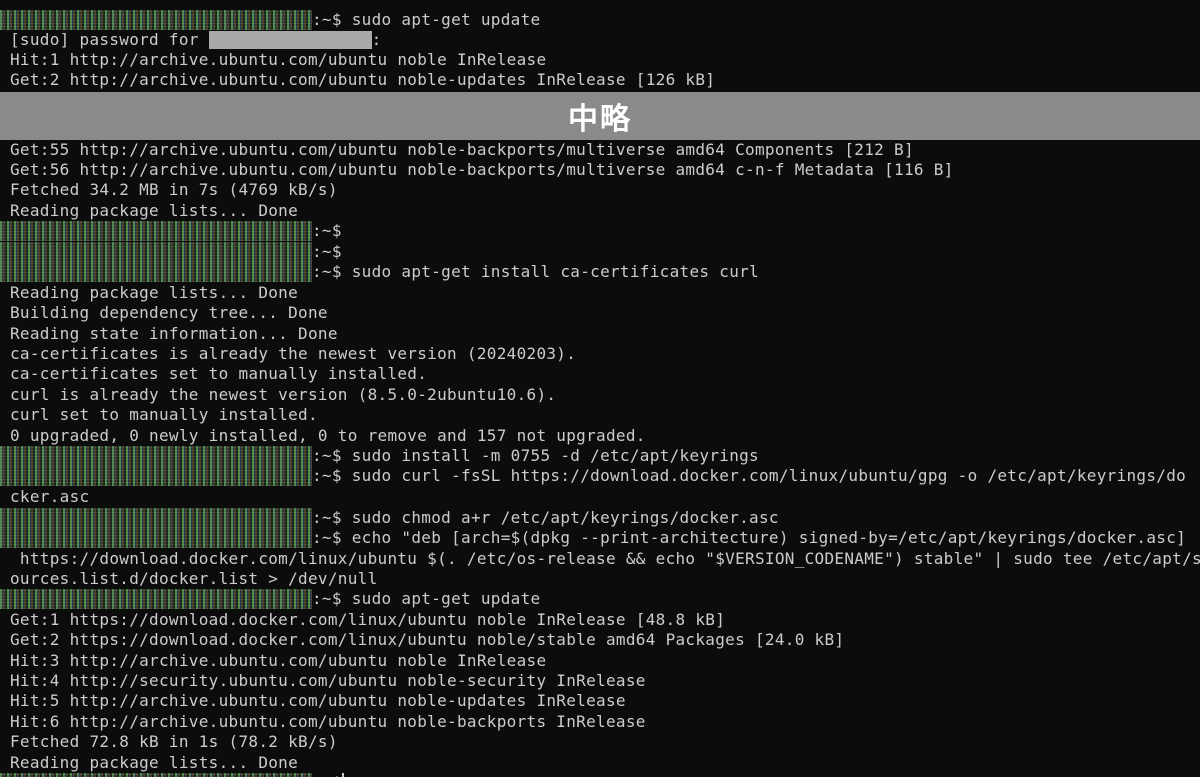 This screenshot has width=1200, height=777. I want to click on output-line: cker.asc, so click(50, 496).